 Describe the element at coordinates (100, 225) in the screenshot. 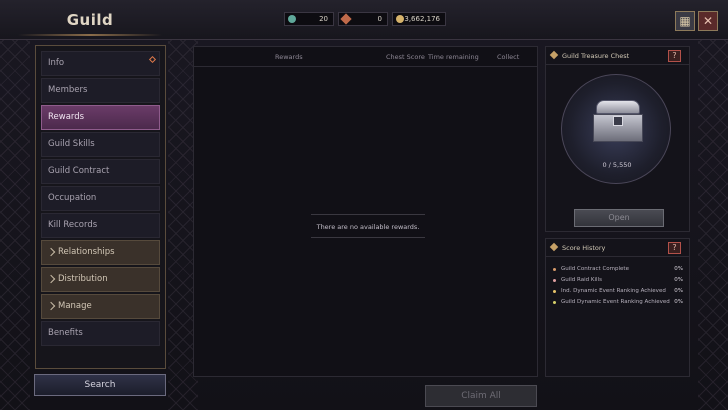

I see `sidebar-item-kill-records: Kill Records` at that location.